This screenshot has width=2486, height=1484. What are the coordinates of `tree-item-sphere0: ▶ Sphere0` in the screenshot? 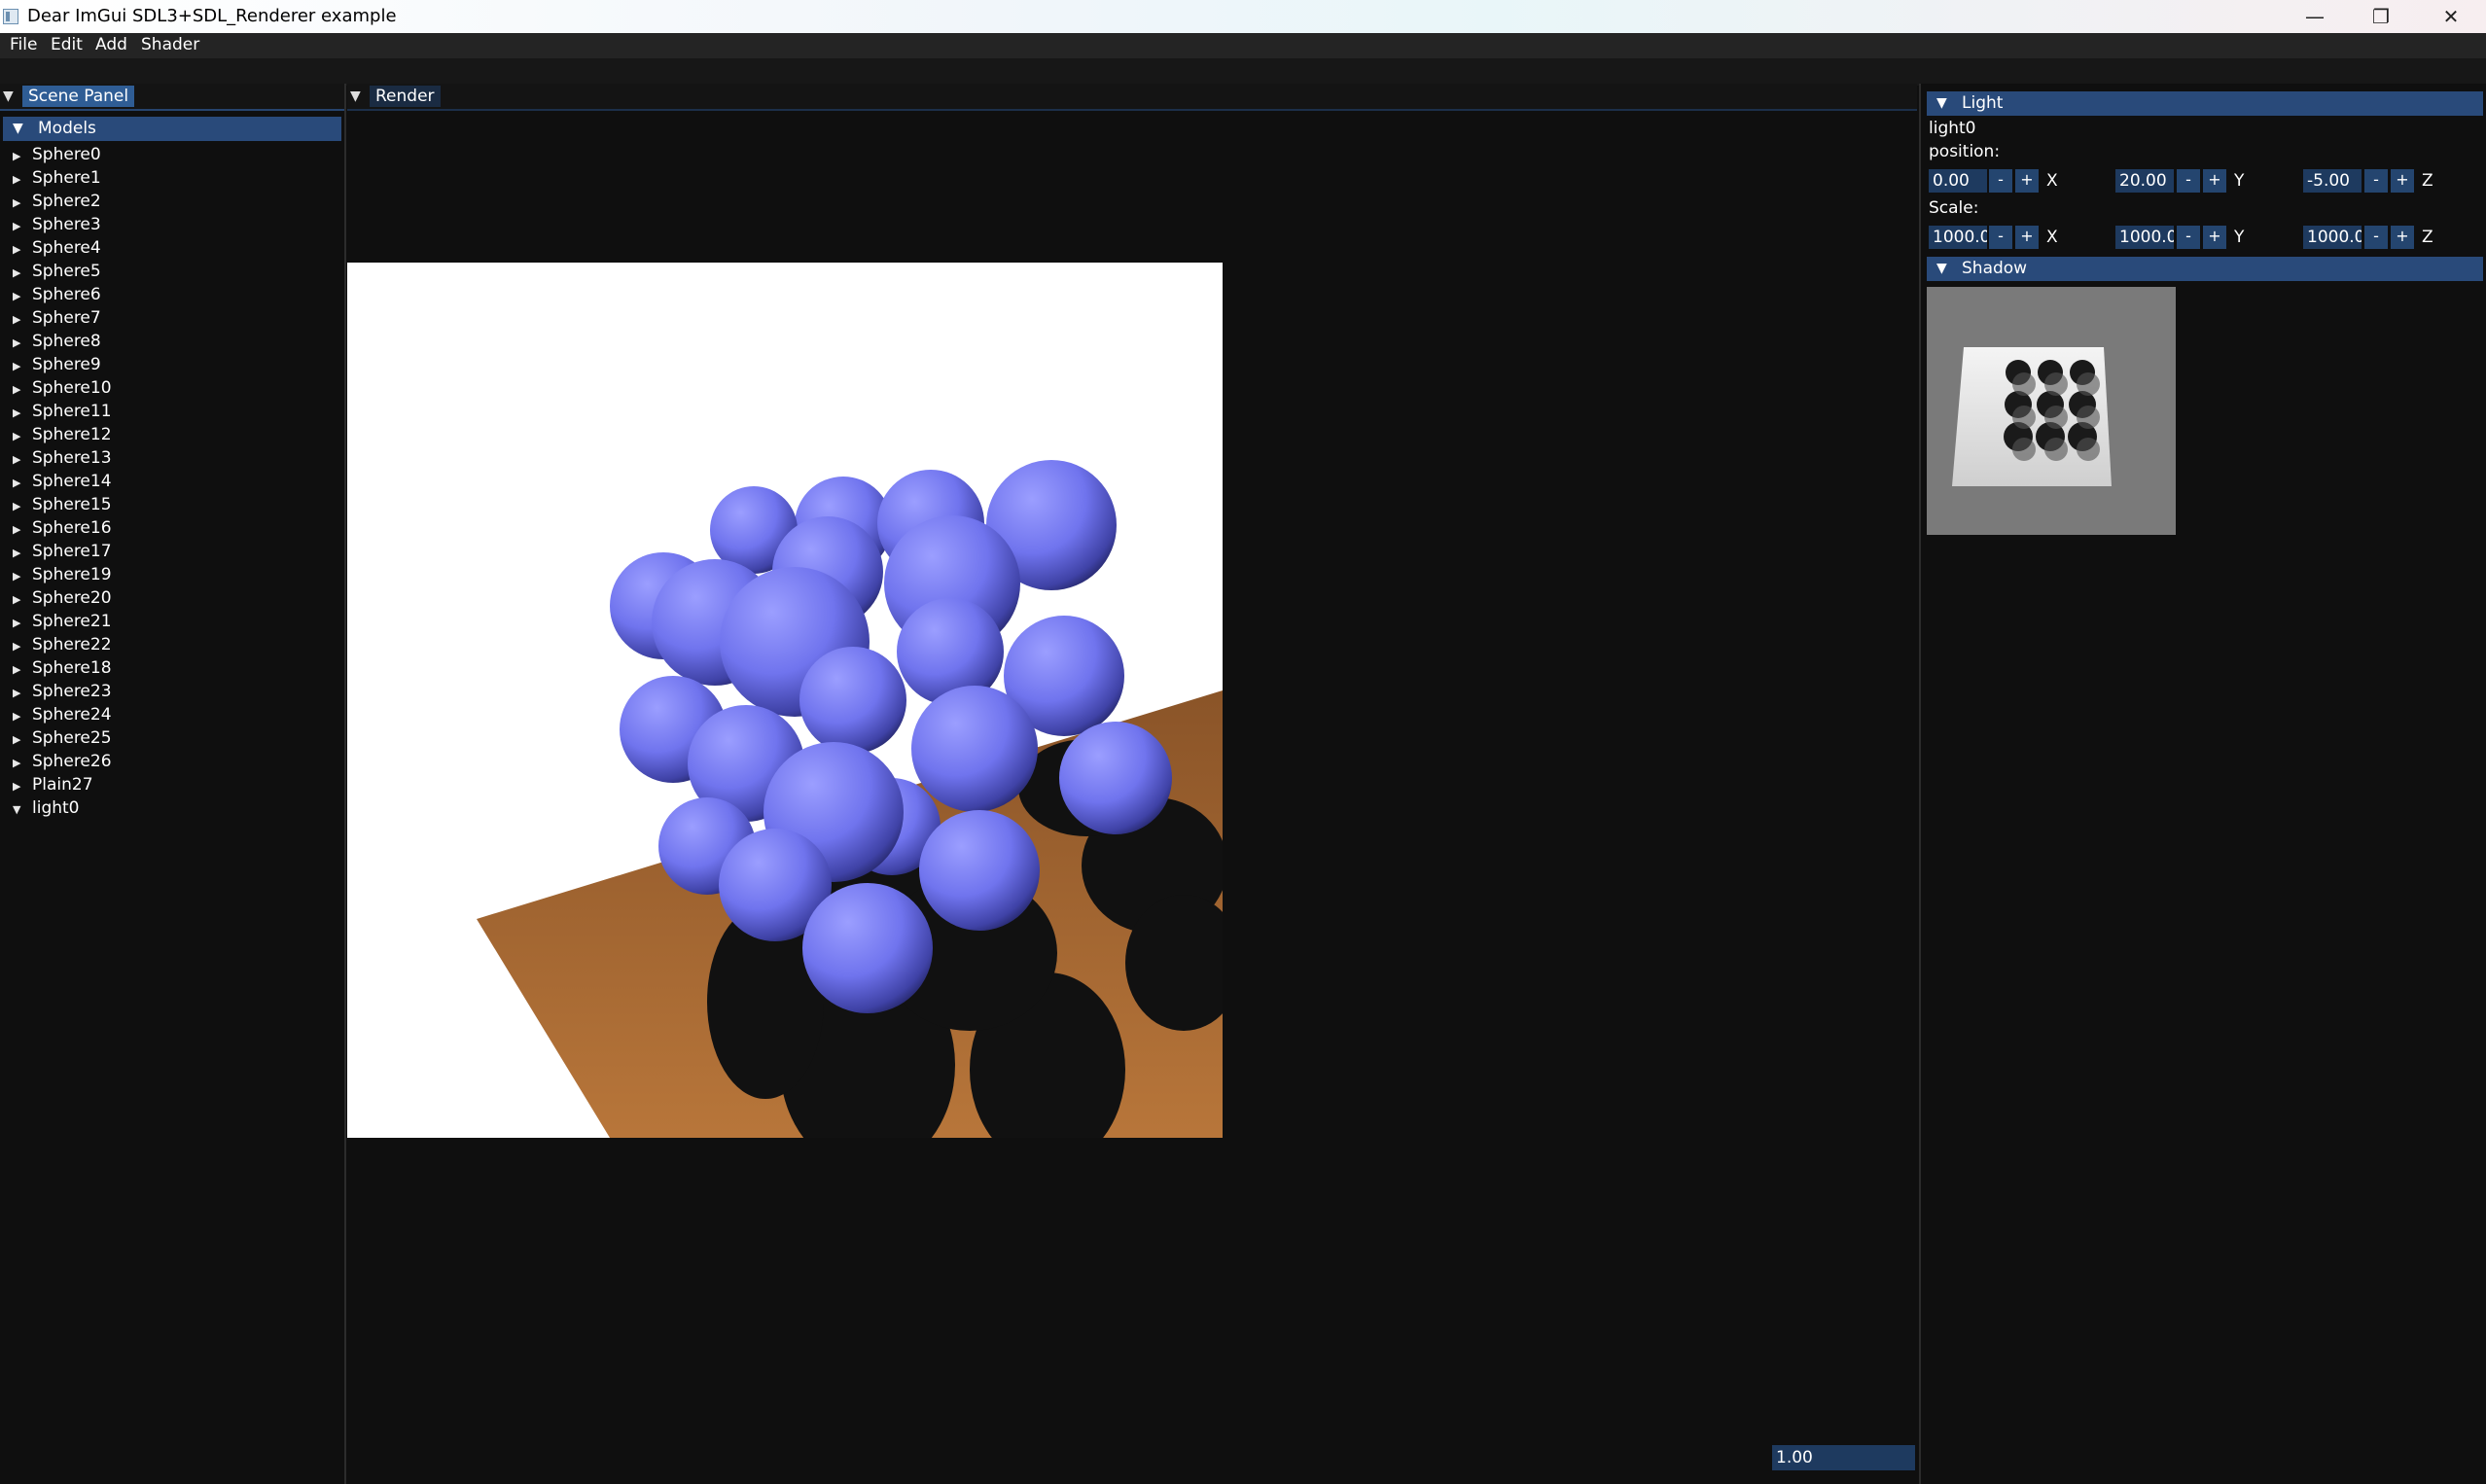 It's located at (57, 155).